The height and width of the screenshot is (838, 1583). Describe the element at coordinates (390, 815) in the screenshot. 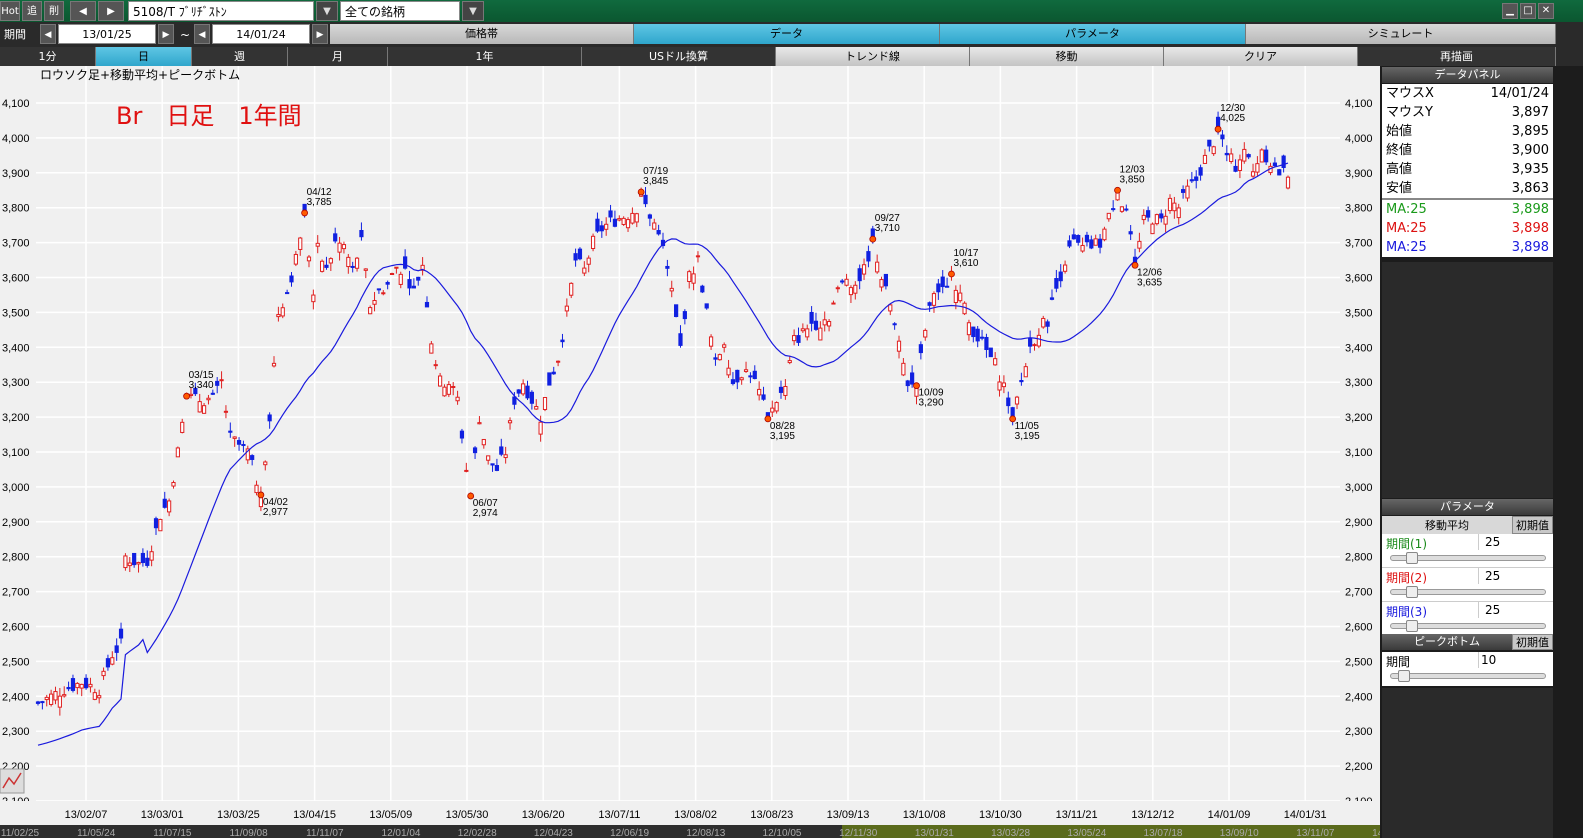

I see `x-tick-label: 13/05/09` at that location.